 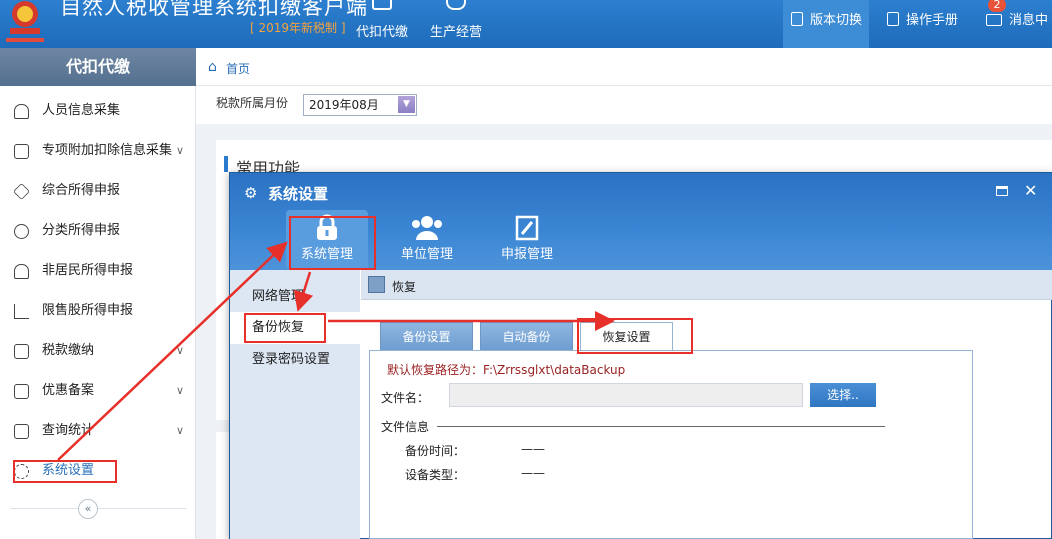 I want to click on sidebar-item-label: 查询统计, so click(x=68, y=430).